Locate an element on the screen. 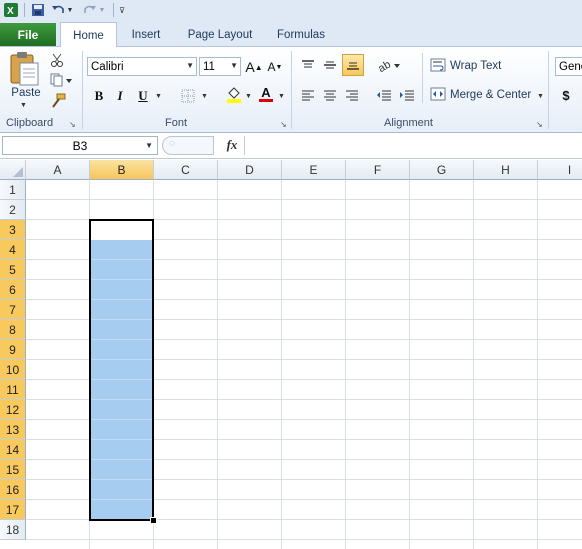 The image size is (582, 549). row-header-8: 8 is located at coordinates (13, 330).